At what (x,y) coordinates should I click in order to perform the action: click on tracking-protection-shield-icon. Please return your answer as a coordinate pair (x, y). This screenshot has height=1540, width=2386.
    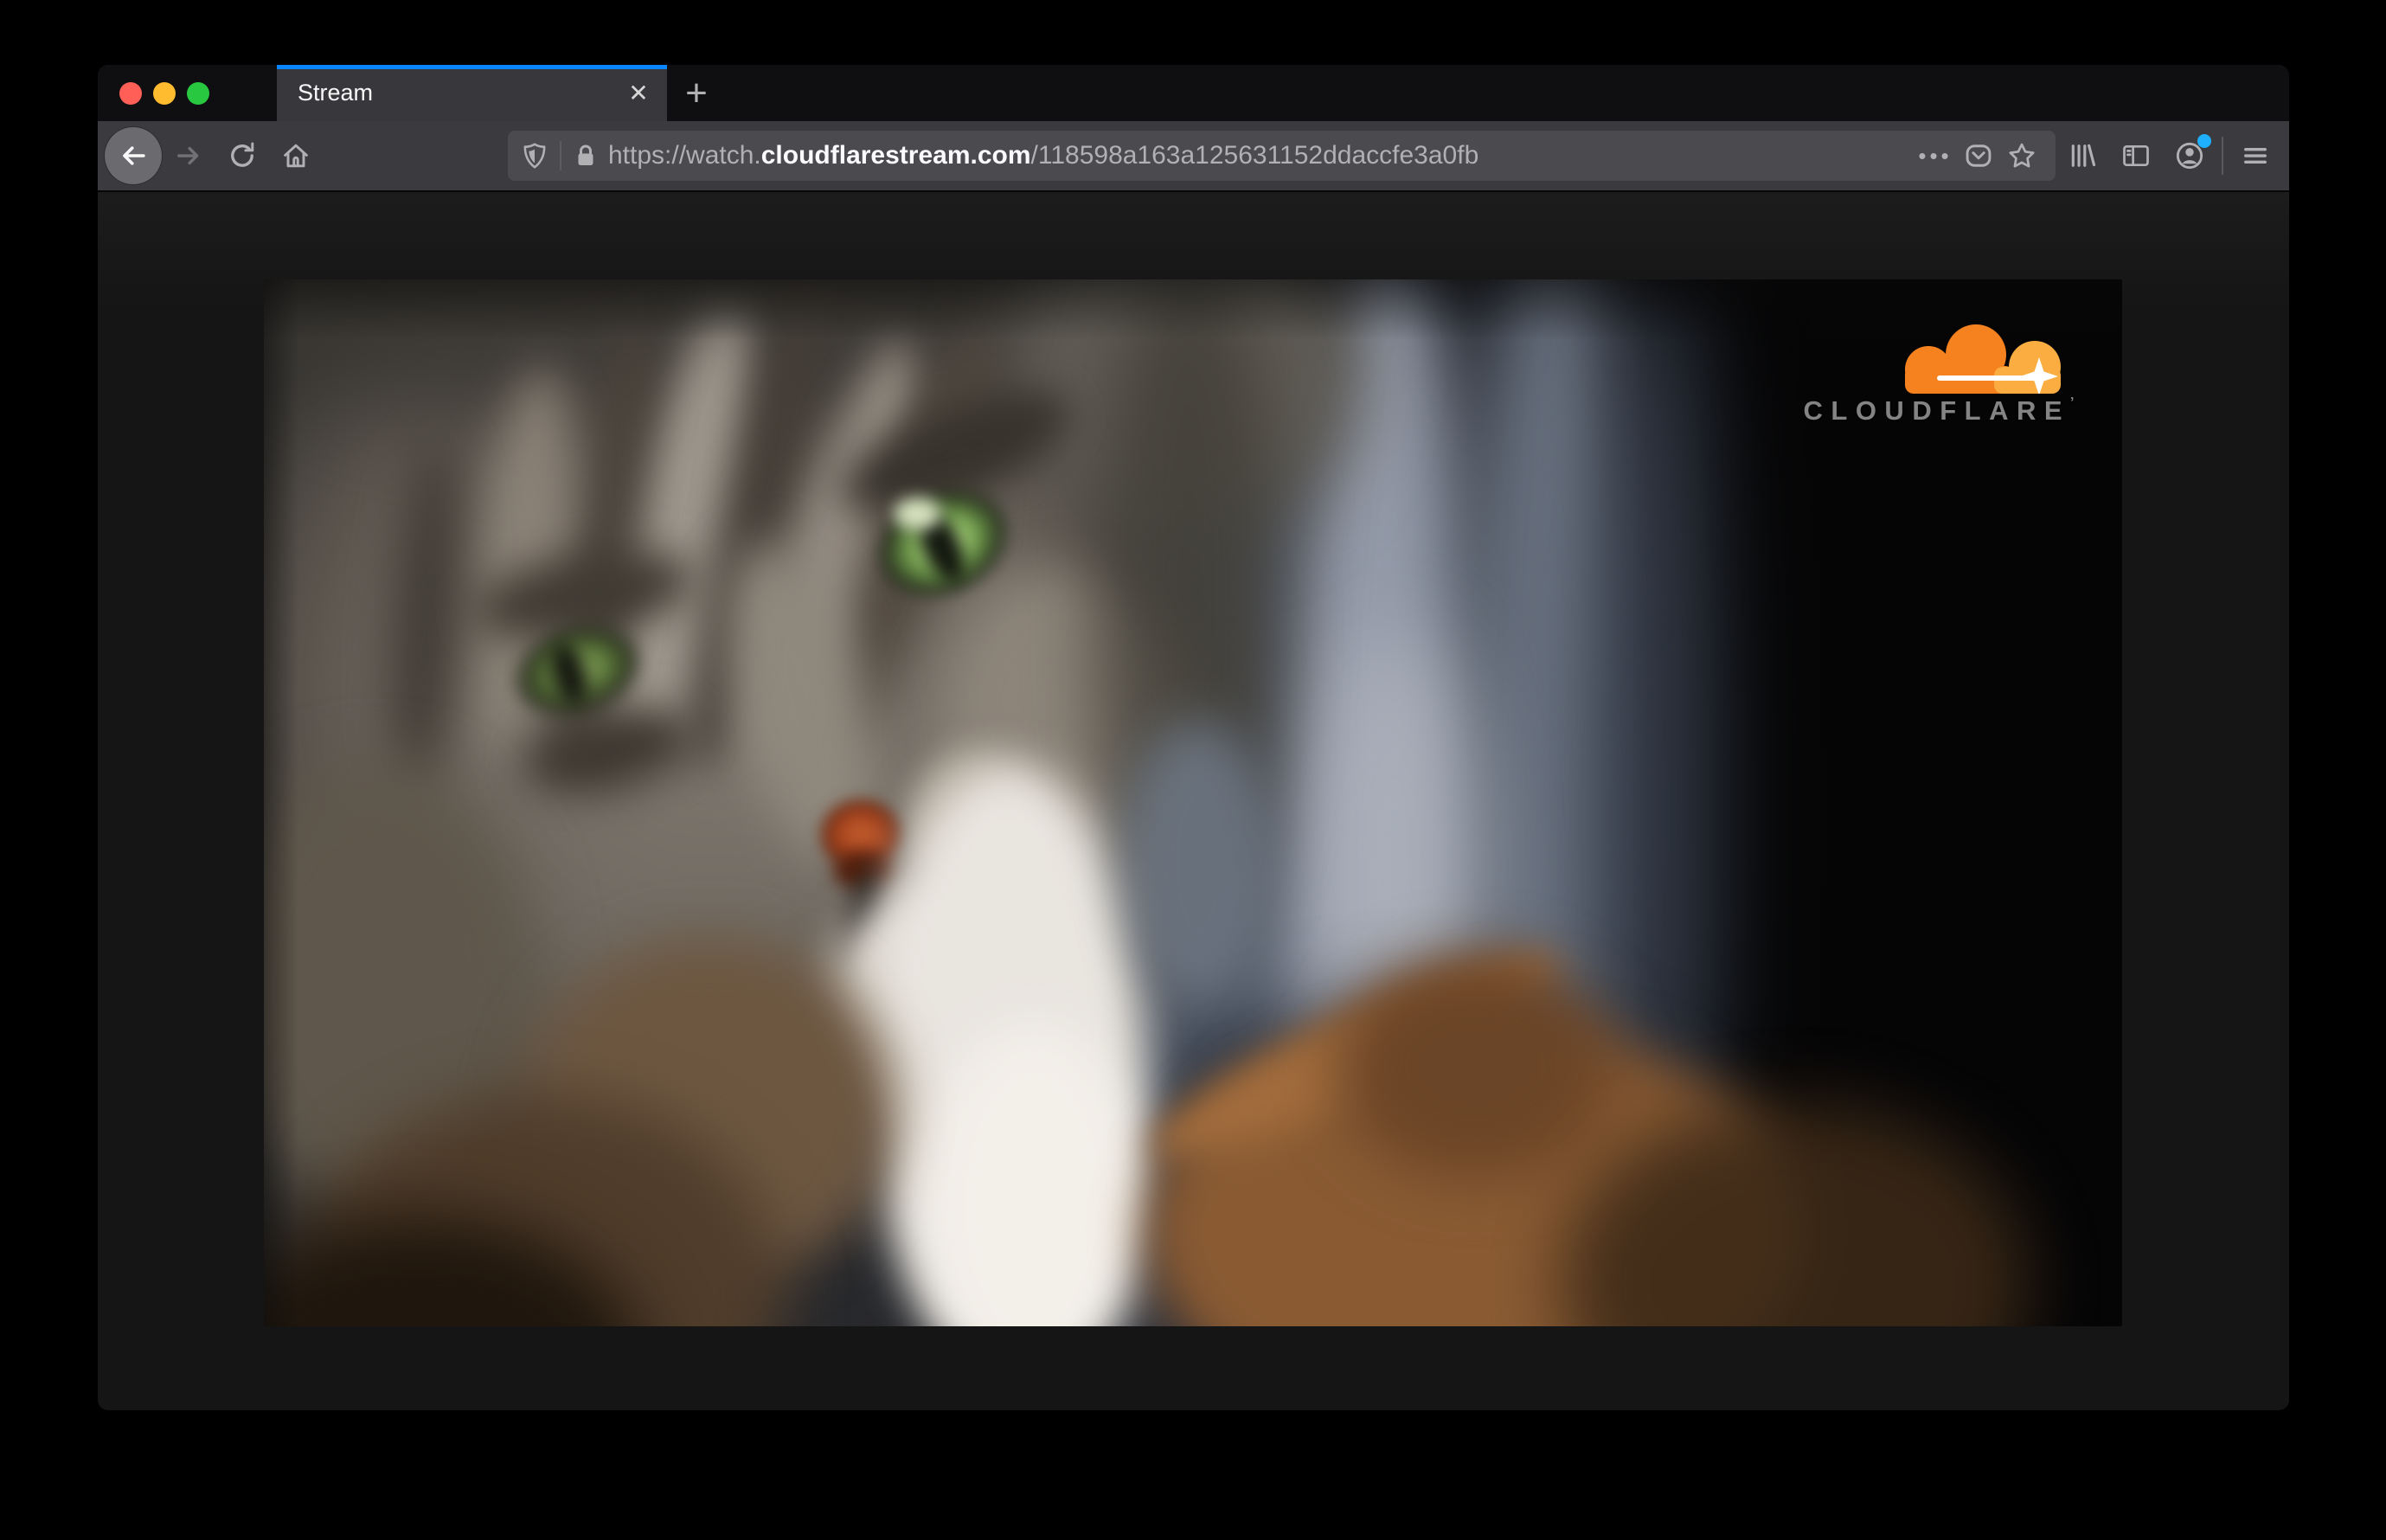
    Looking at the image, I should click on (534, 155).